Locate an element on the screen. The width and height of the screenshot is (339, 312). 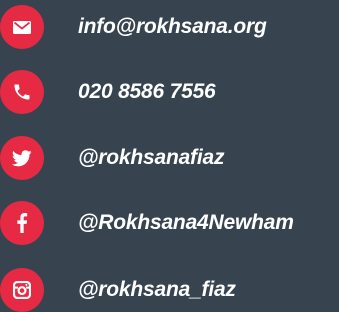
contact-twitter-label: @rokhsanafiaz is located at coordinates (151, 157).